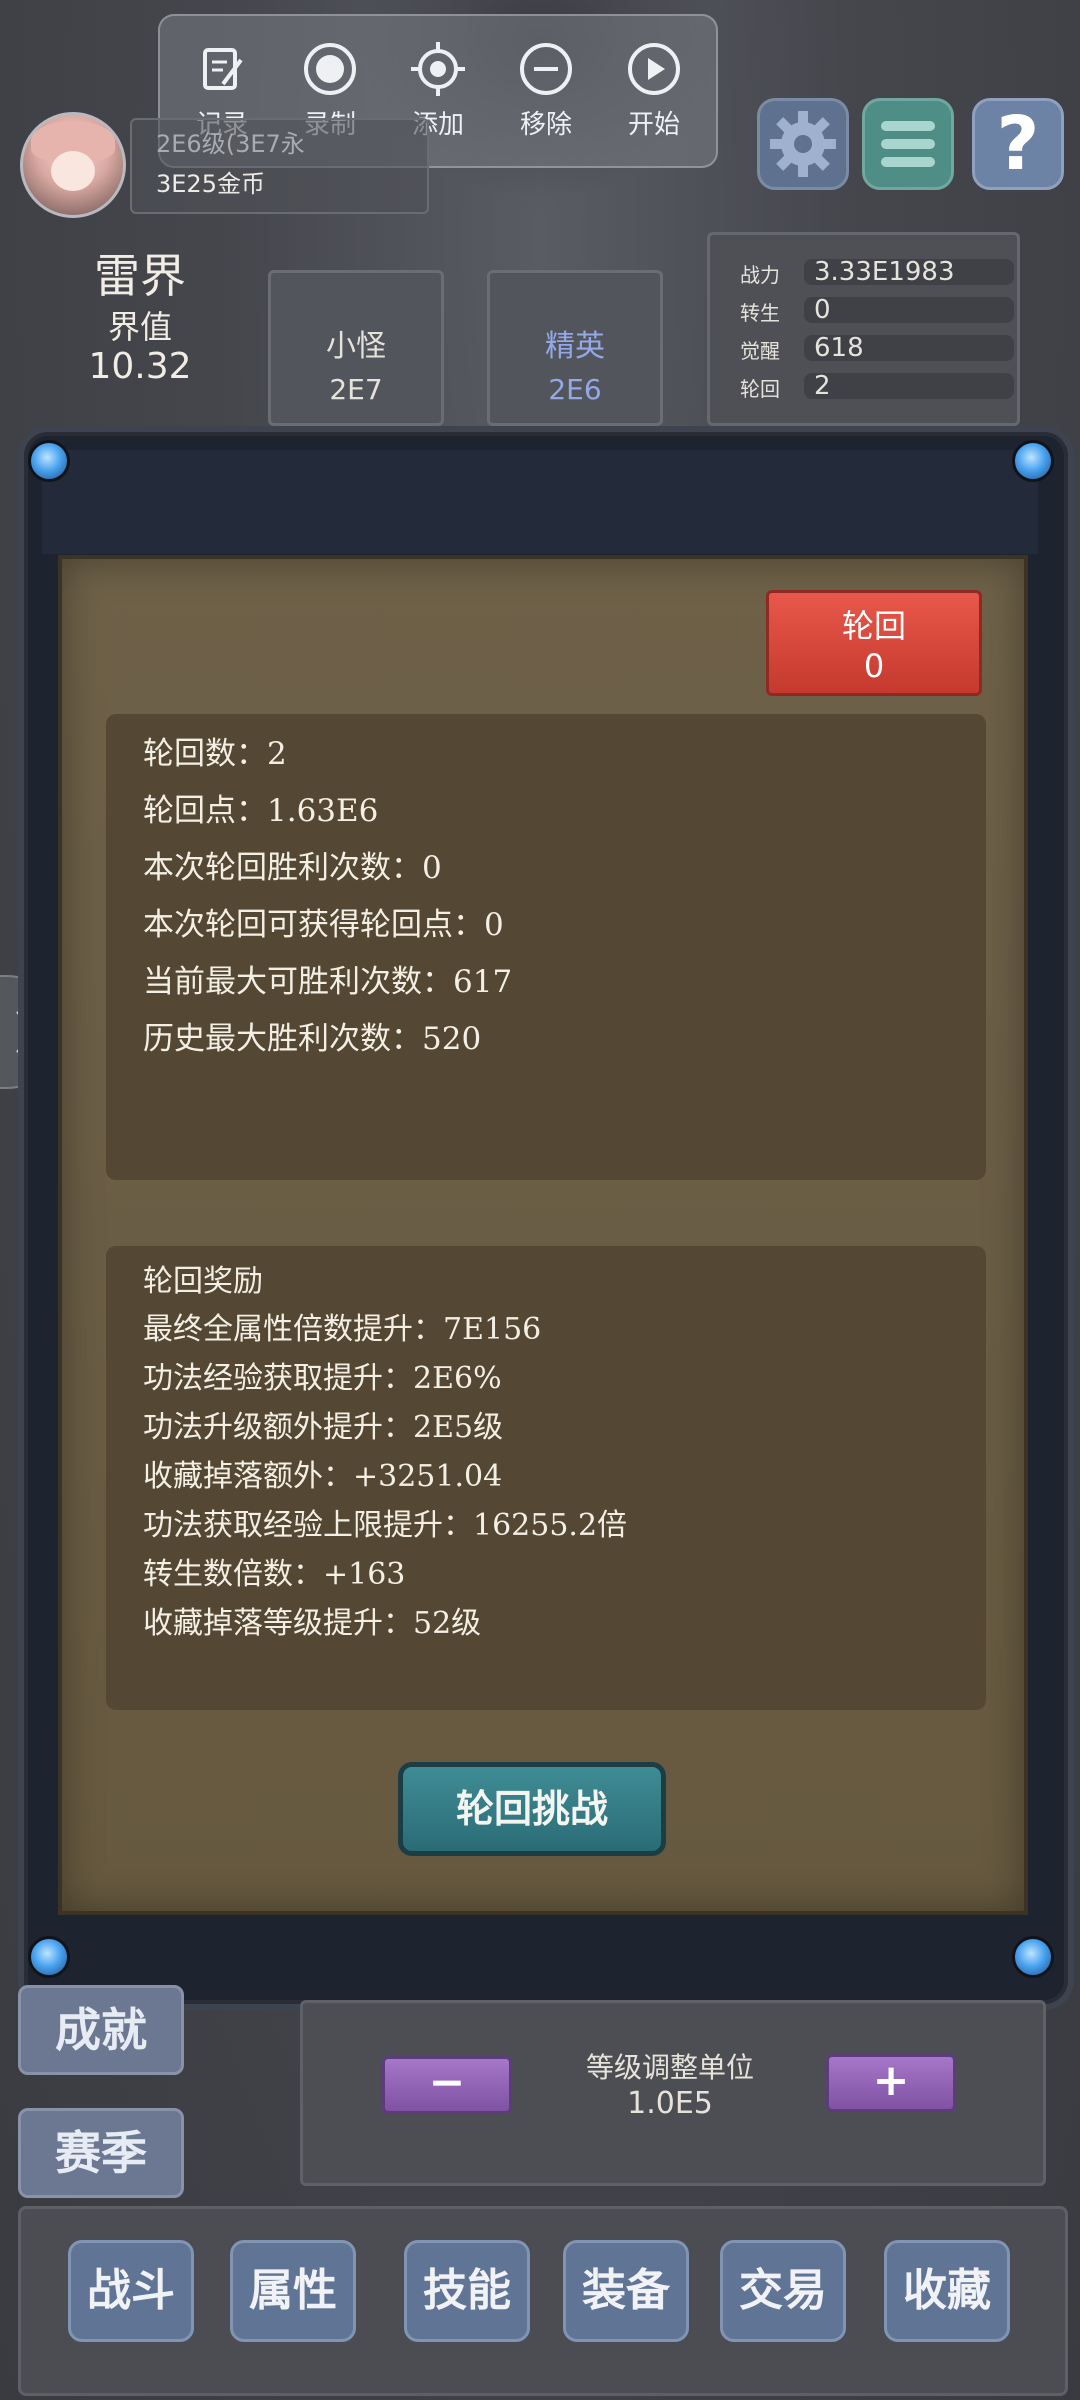  What do you see at coordinates (654, 69) in the screenshot?
I see `play-icon` at bounding box center [654, 69].